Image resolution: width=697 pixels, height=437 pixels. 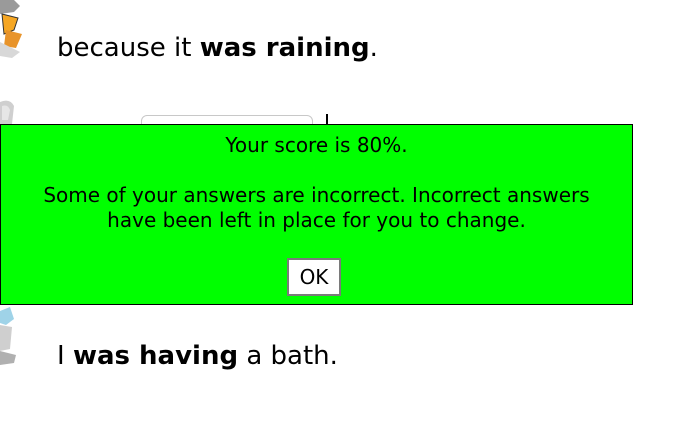 I want to click on sentence-3: I was having a bath., so click(x=197, y=356).